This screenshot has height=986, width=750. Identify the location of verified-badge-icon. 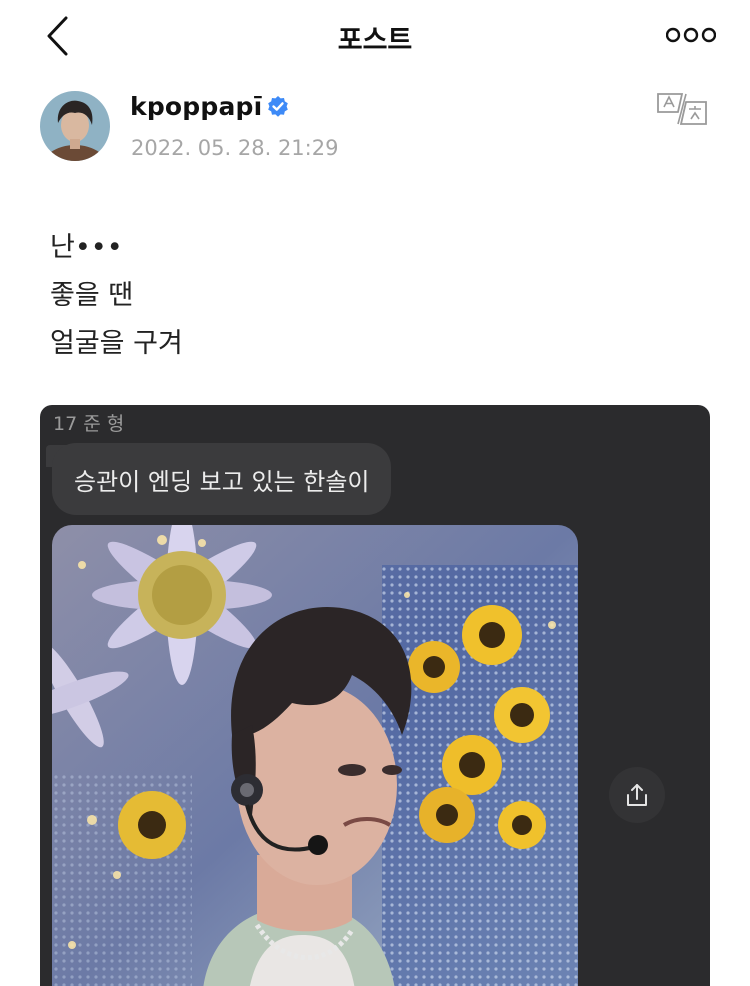
(278, 106).